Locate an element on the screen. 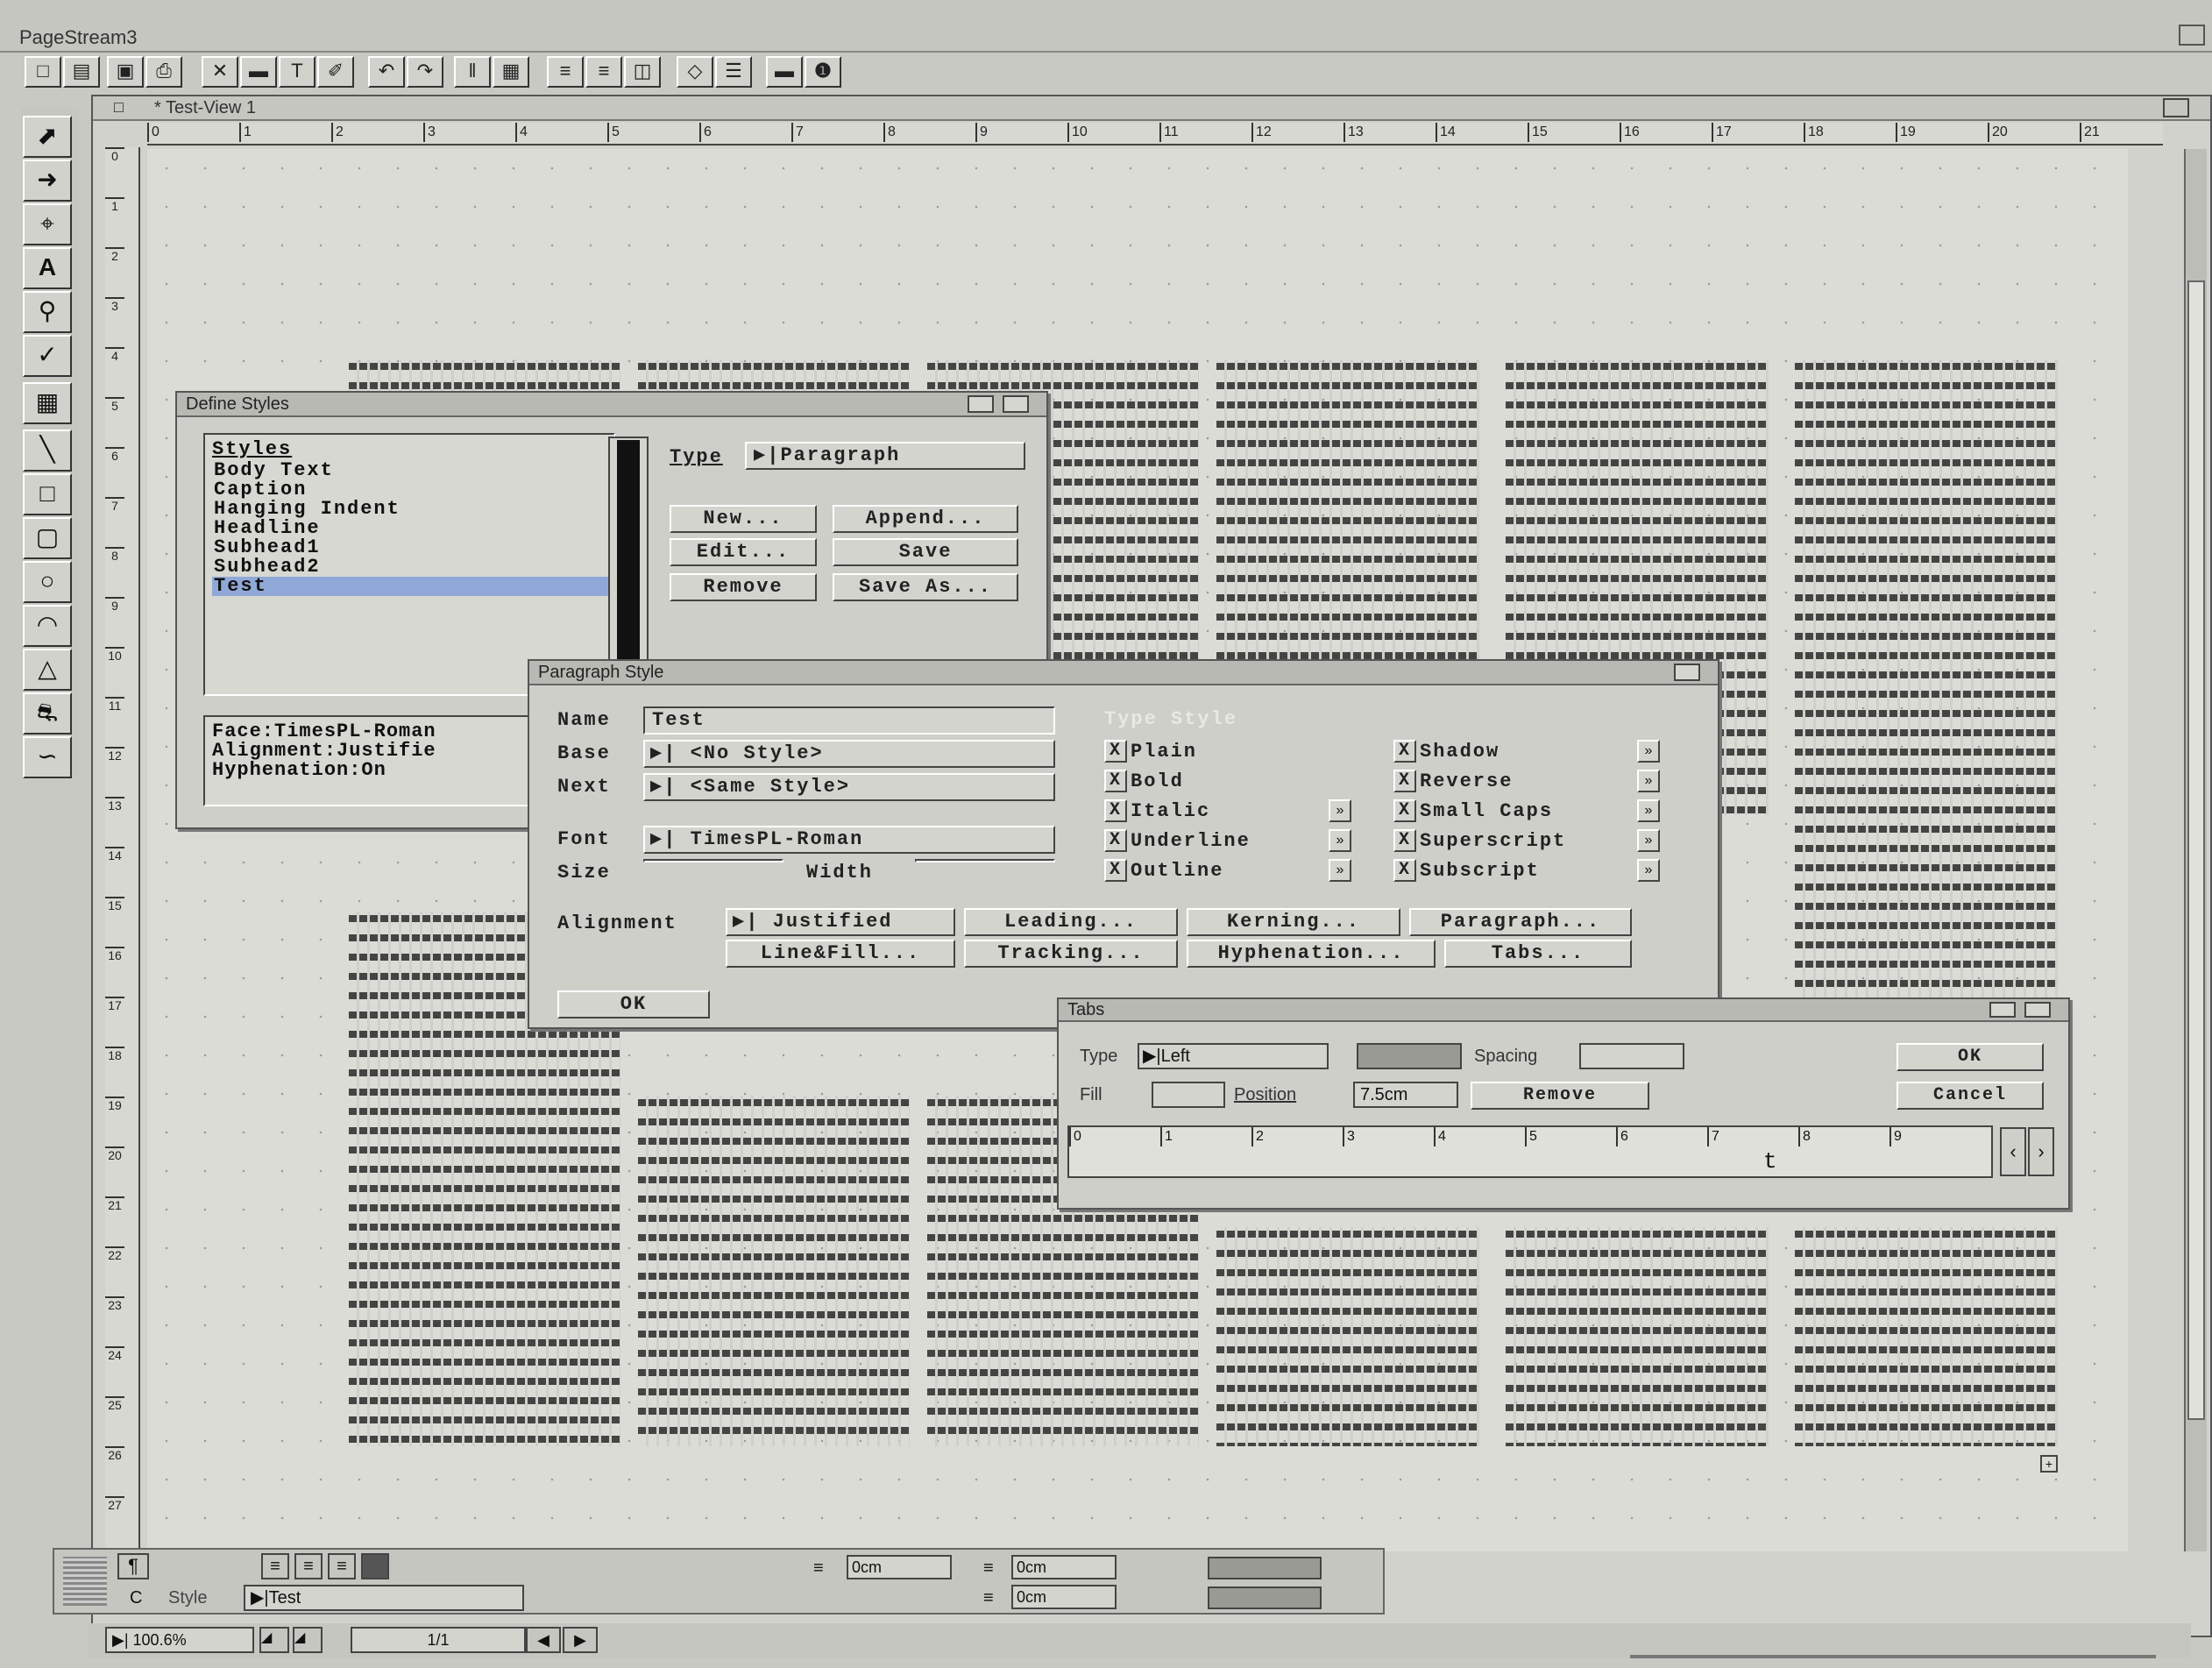  paragraph-style-depth-gadget is located at coordinates (1687, 672).